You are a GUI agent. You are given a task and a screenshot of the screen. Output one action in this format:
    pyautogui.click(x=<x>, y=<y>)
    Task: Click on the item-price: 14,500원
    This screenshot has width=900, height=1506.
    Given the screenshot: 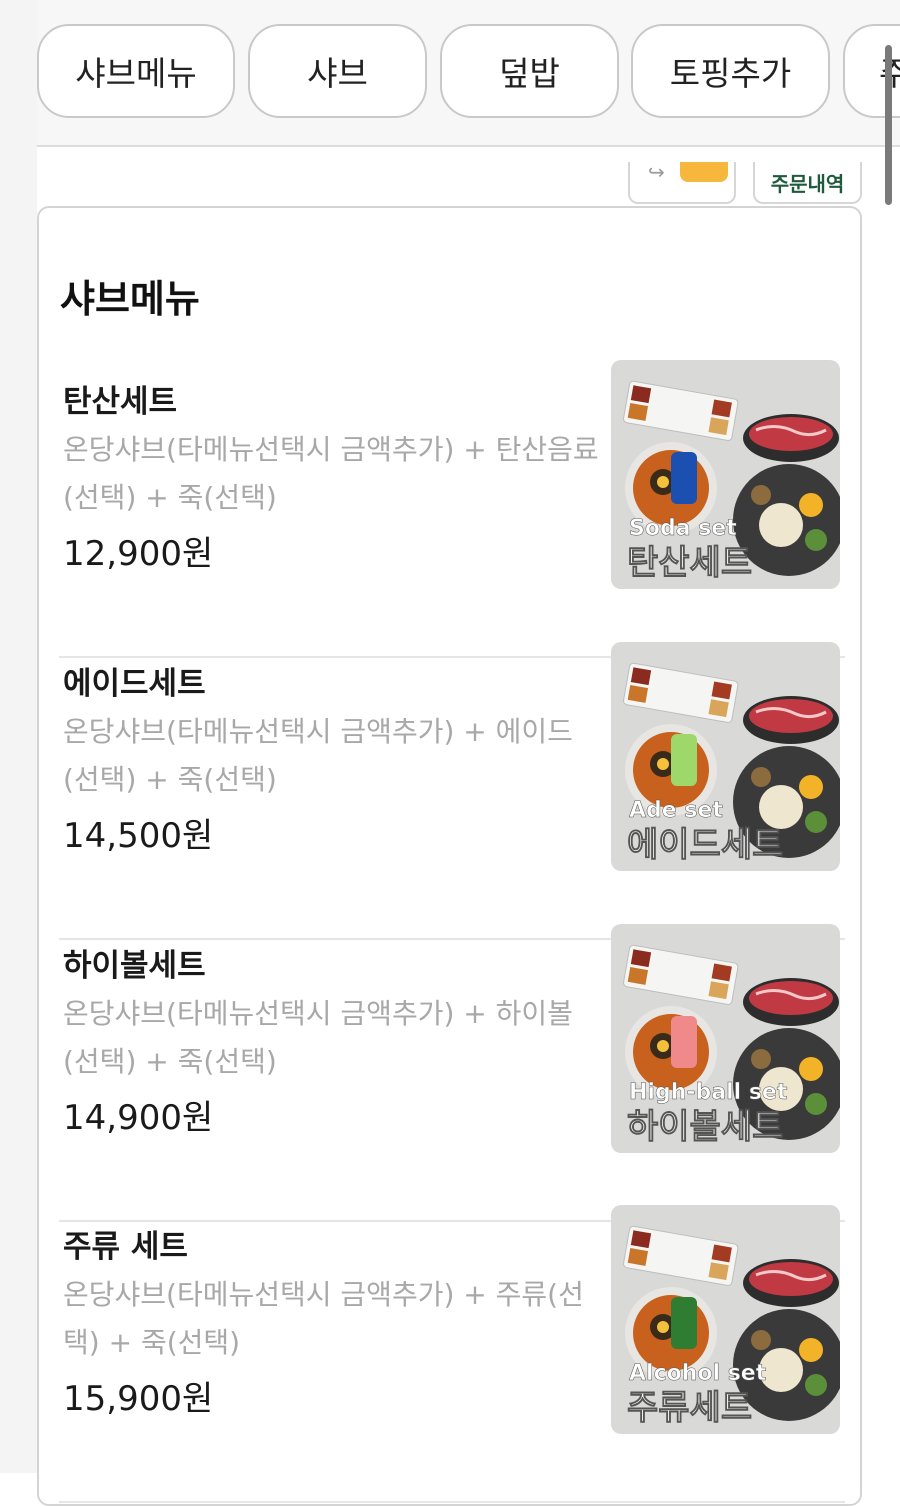 What is the action you would take?
    pyautogui.click(x=138, y=836)
    